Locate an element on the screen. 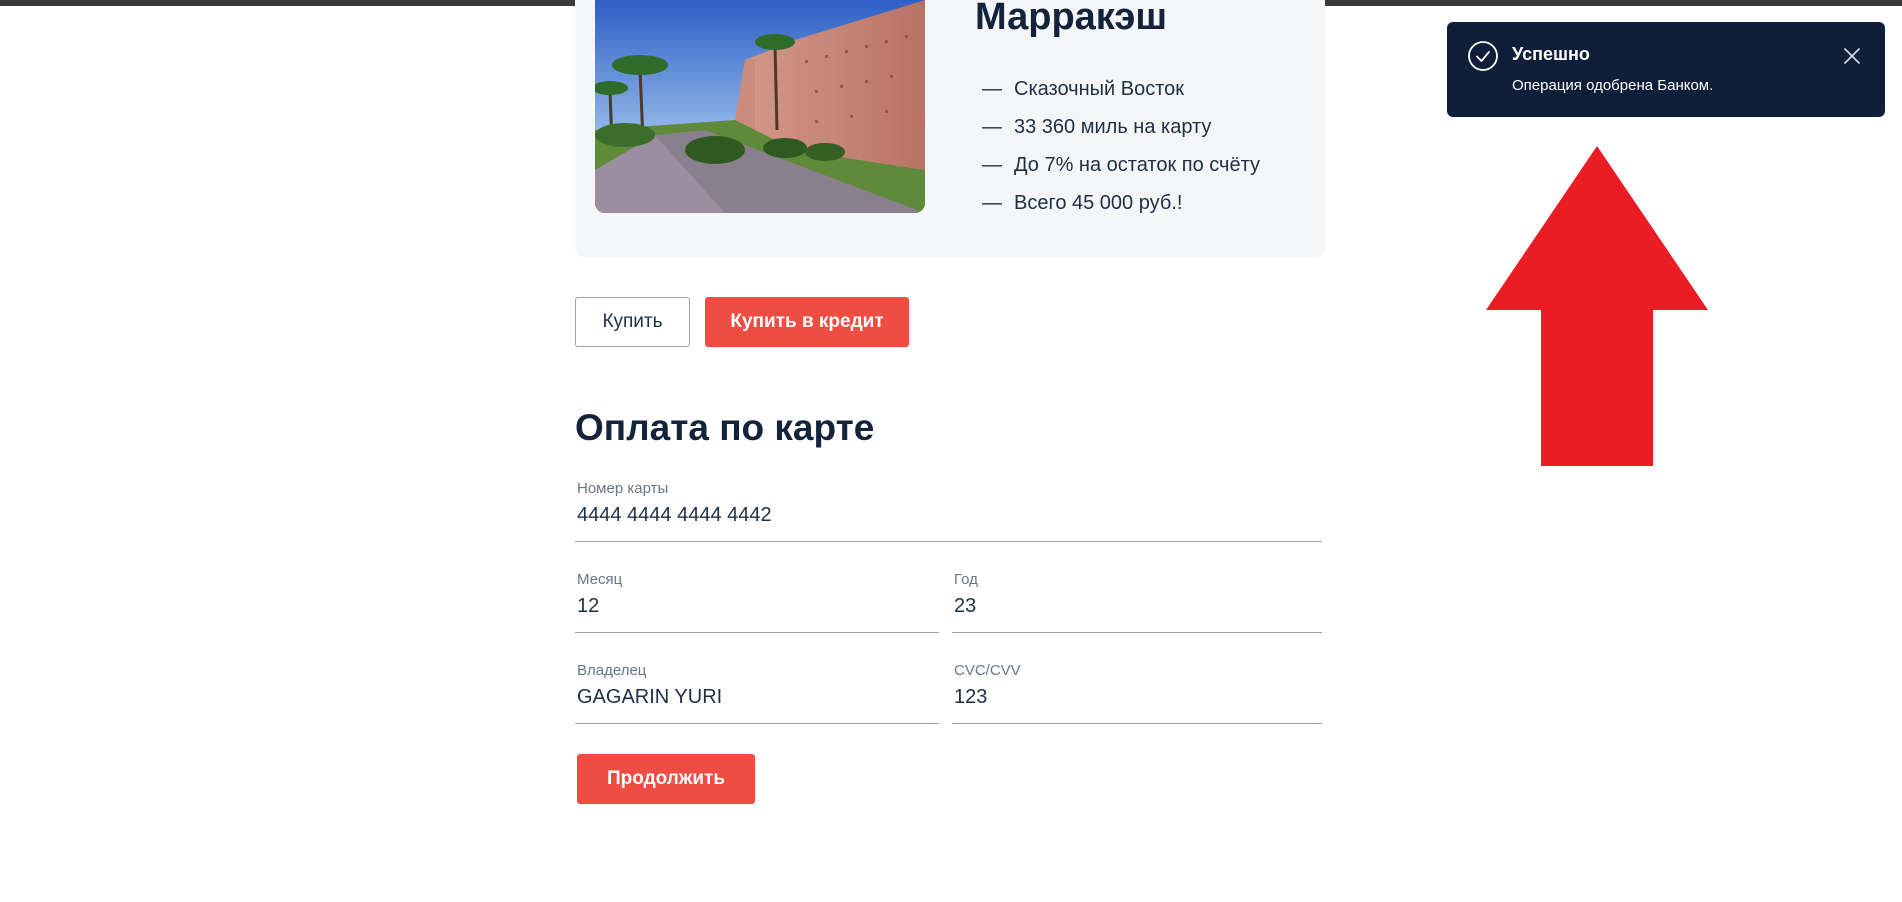  cvc-input: 123 is located at coordinates (970, 697).